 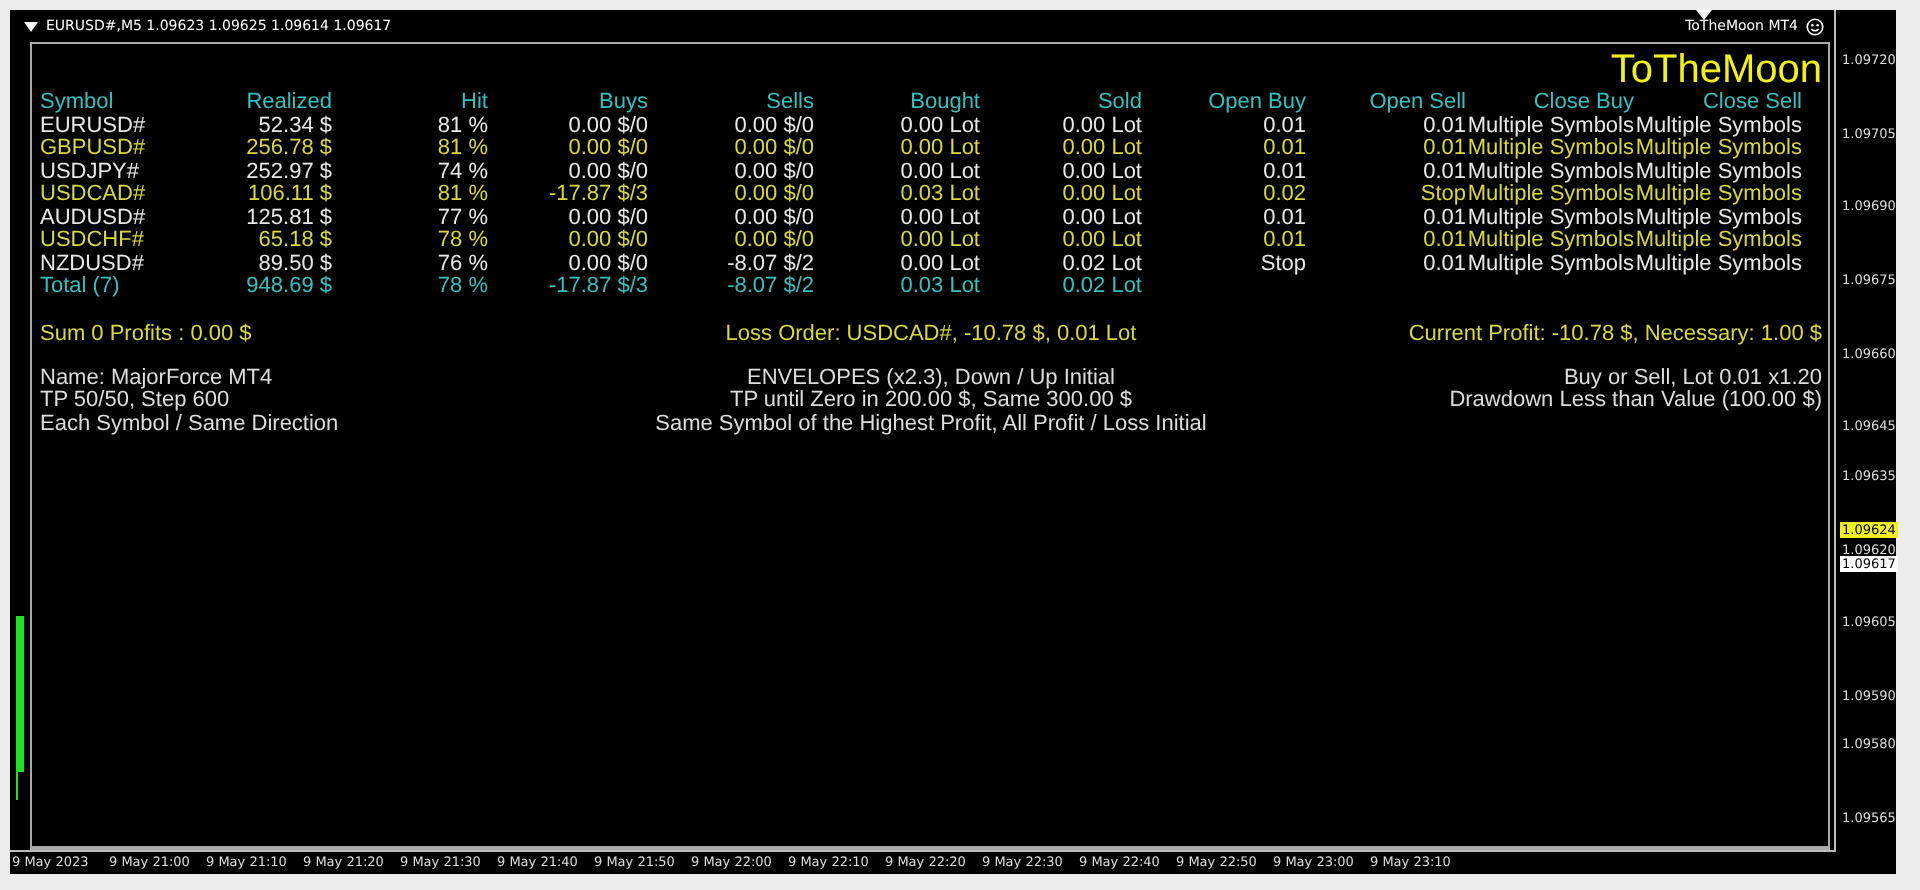 What do you see at coordinates (462, 218) in the screenshot?
I see `table-cell: 77 %` at bounding box center [462, 218].